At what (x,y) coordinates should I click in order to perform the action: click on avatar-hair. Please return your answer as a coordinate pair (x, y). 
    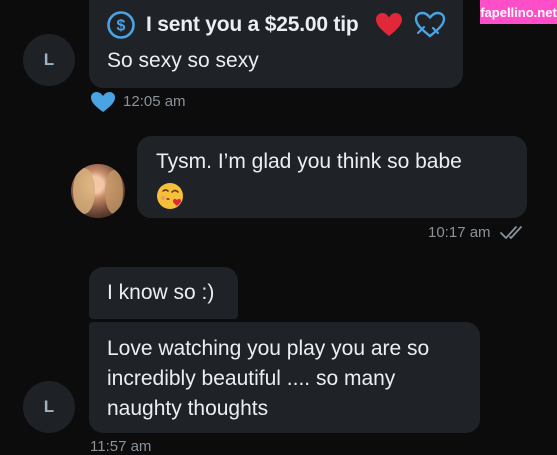
    Looking at the image, I should click on (84, 191).